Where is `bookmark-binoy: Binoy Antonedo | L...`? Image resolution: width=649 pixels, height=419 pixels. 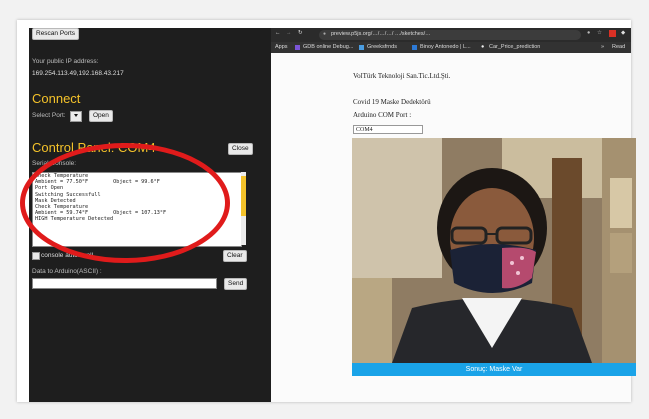 bookmark-binoy: Binoy Antonedo | L... is located at coordinates (445, 47).